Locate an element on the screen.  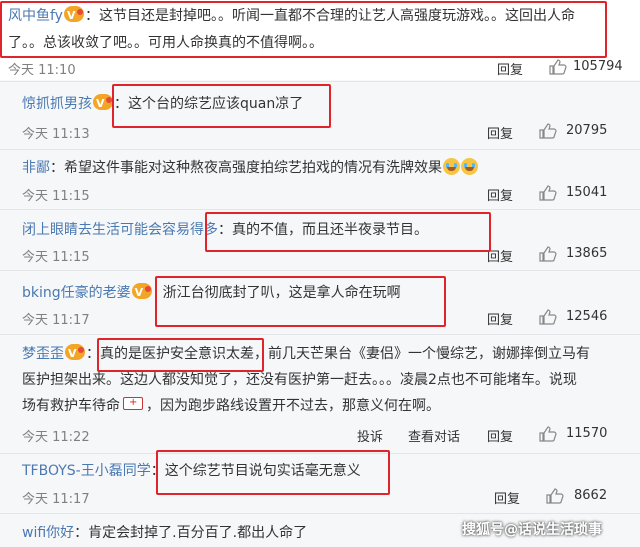
comment-time: 今天 11:22 is located at coordinates (56, 437).